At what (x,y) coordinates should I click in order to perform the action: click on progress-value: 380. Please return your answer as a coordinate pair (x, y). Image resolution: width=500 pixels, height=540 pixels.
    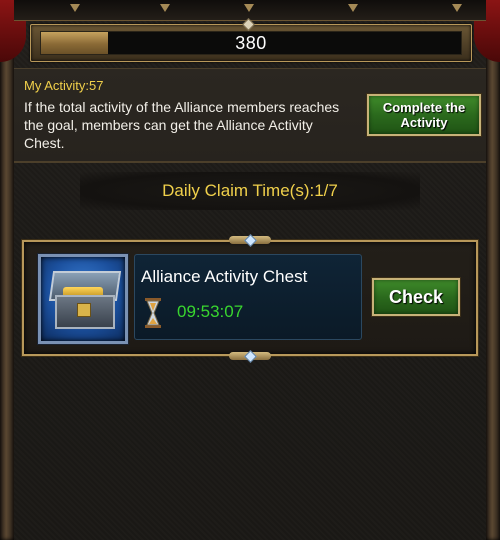
    Looking at the image, I should click on (251, 42).